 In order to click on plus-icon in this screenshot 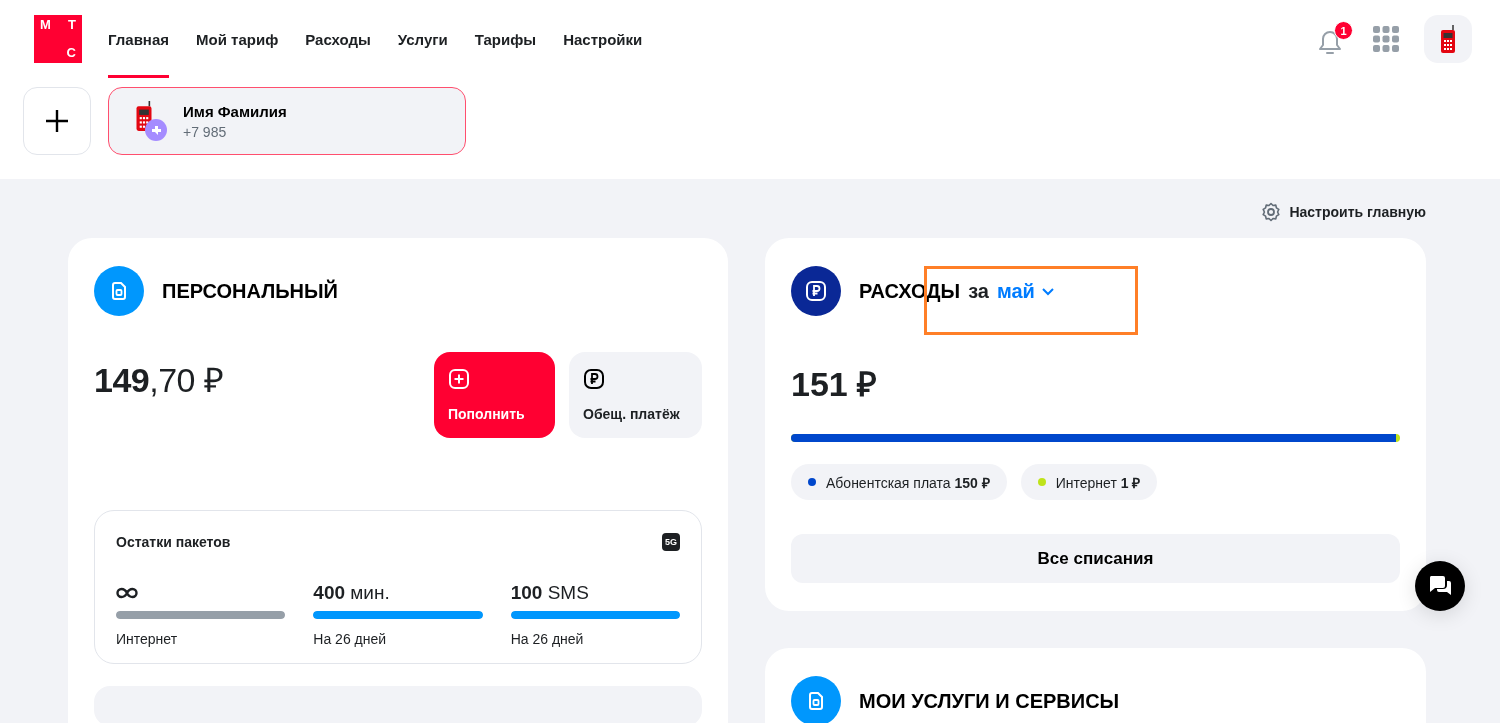, I will do `click(57, 121)`.